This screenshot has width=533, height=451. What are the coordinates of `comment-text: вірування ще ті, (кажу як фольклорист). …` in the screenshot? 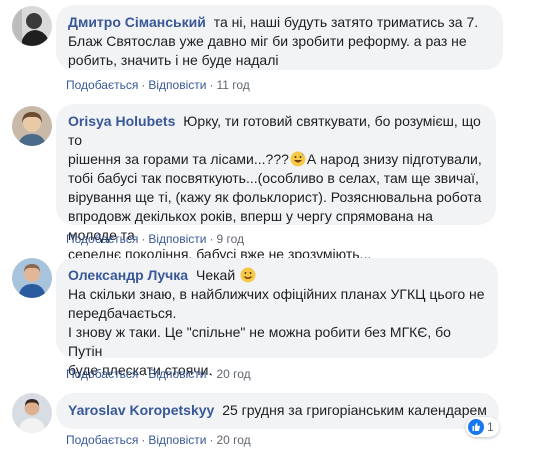 It's located at (275, 197).